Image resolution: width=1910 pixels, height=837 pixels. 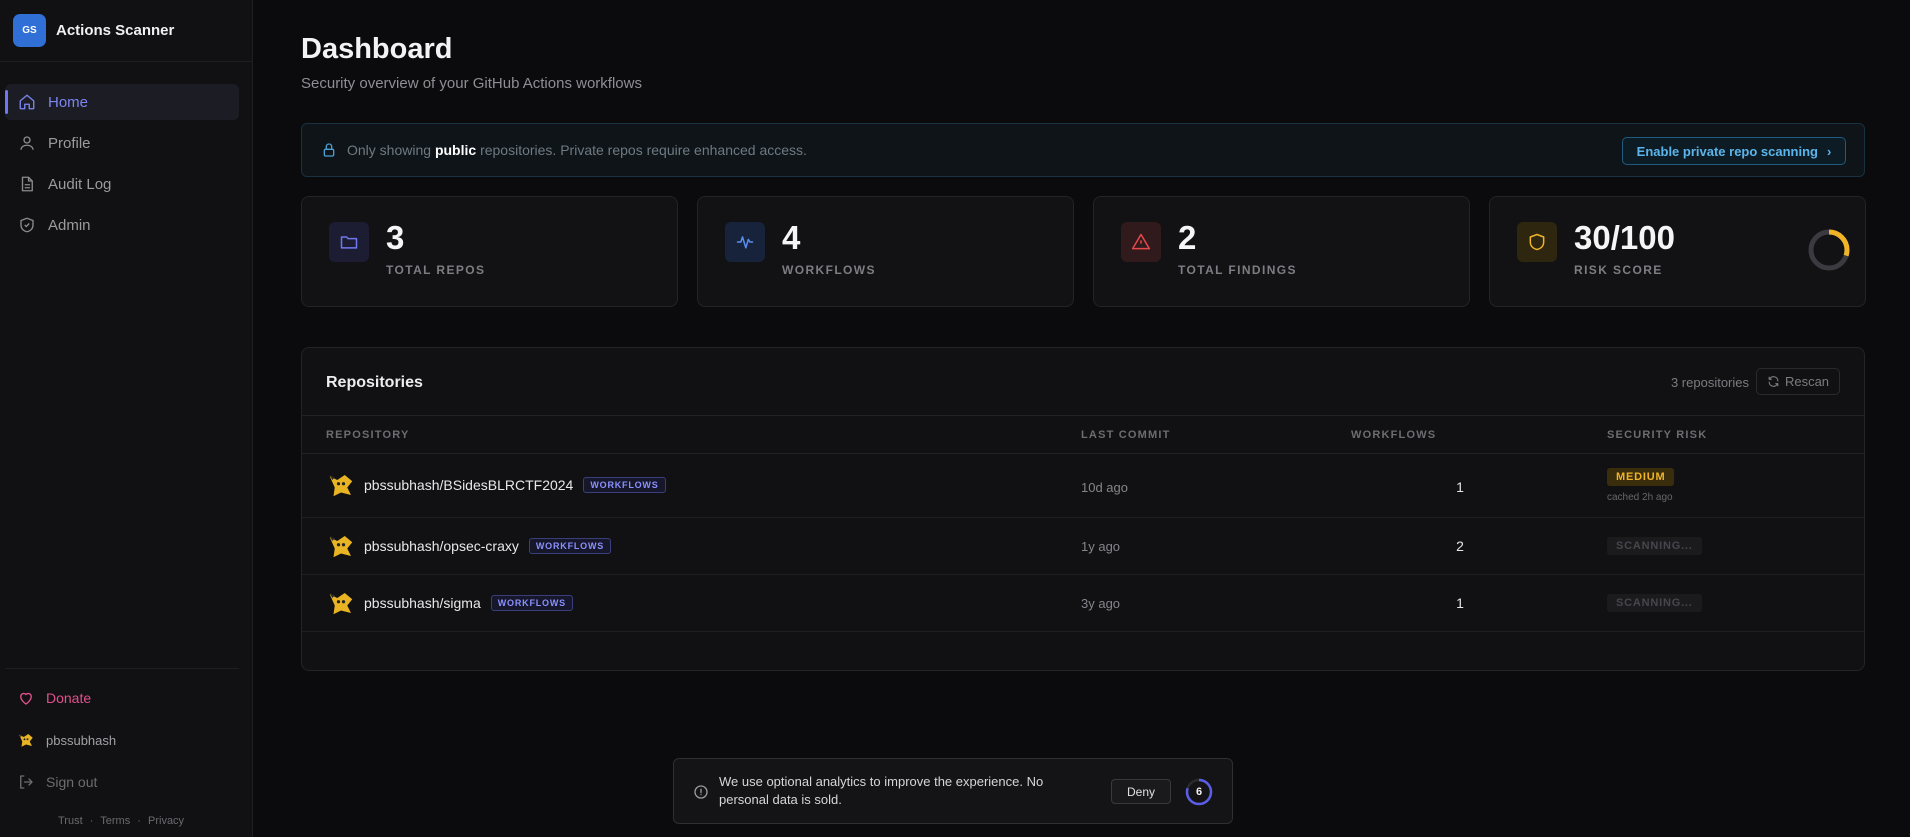 I want to click on repo-name-link: pbssubhash/BSidesBLRCTF2024, so click(x=468, y=485).